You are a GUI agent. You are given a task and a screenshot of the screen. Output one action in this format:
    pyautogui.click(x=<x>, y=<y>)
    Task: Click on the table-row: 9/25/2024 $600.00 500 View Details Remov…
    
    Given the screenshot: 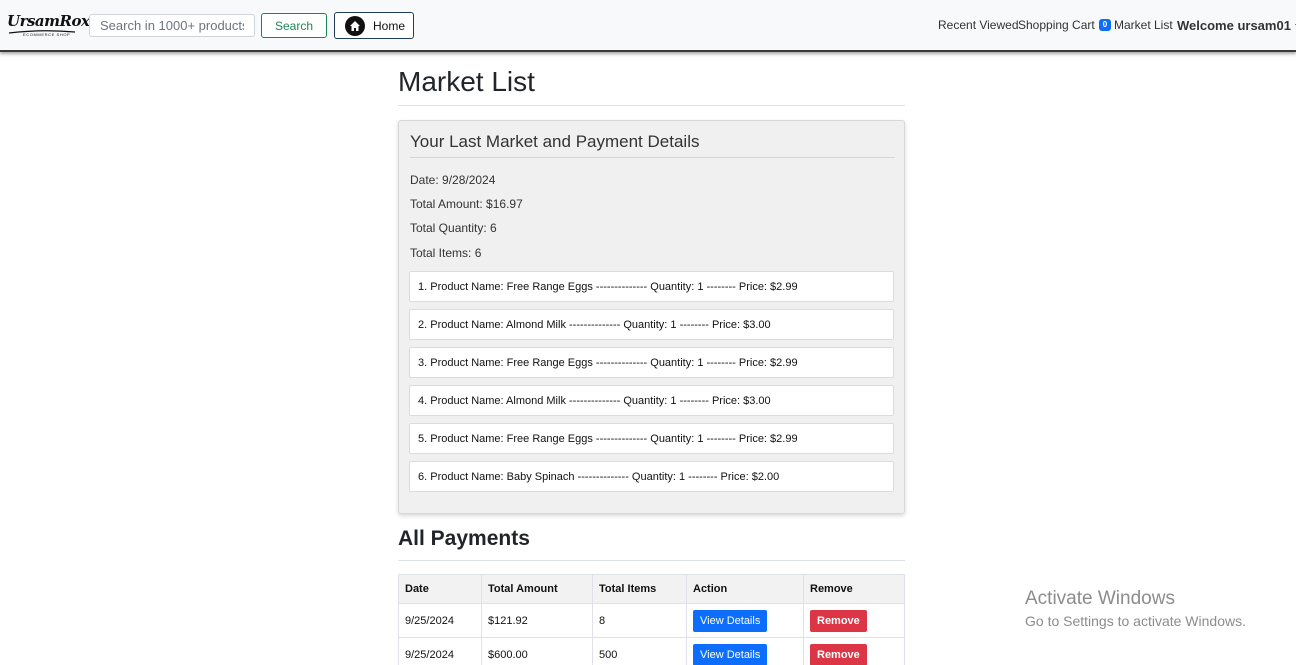 What is the action you would take?
    pyautogui.click(x=651, y=651)
    